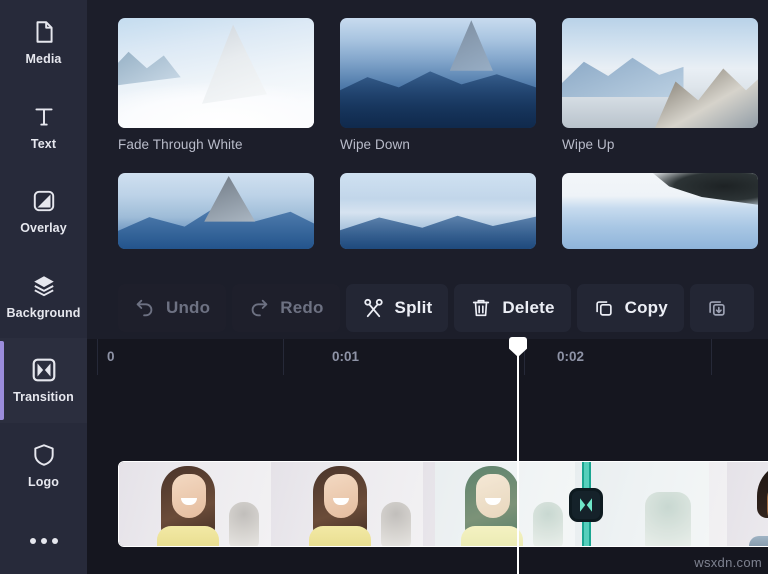 This screenshot has width=768, height=574. Describe the element at coordinates (373, 308) in the screenshot. I see `scissors-icon` at that location.